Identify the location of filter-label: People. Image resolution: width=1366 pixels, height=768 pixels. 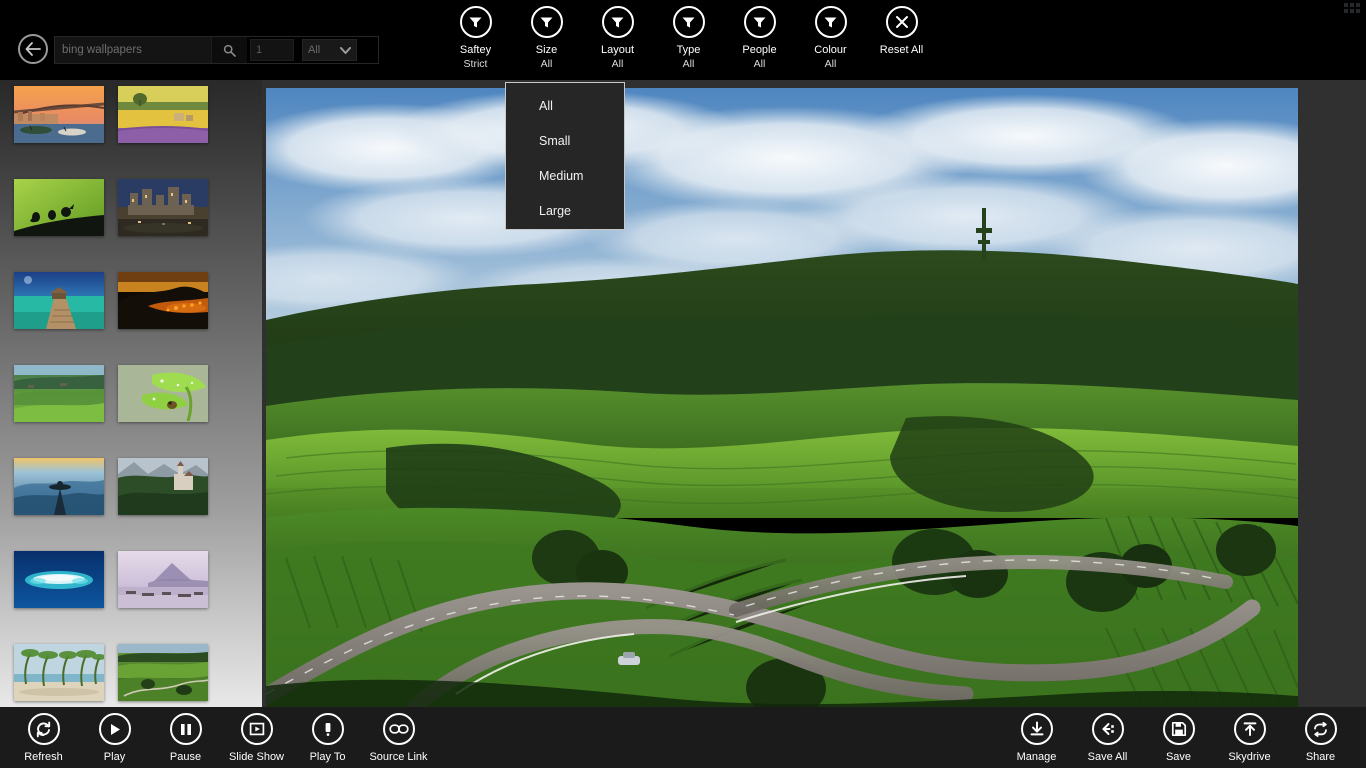
(759, 50).